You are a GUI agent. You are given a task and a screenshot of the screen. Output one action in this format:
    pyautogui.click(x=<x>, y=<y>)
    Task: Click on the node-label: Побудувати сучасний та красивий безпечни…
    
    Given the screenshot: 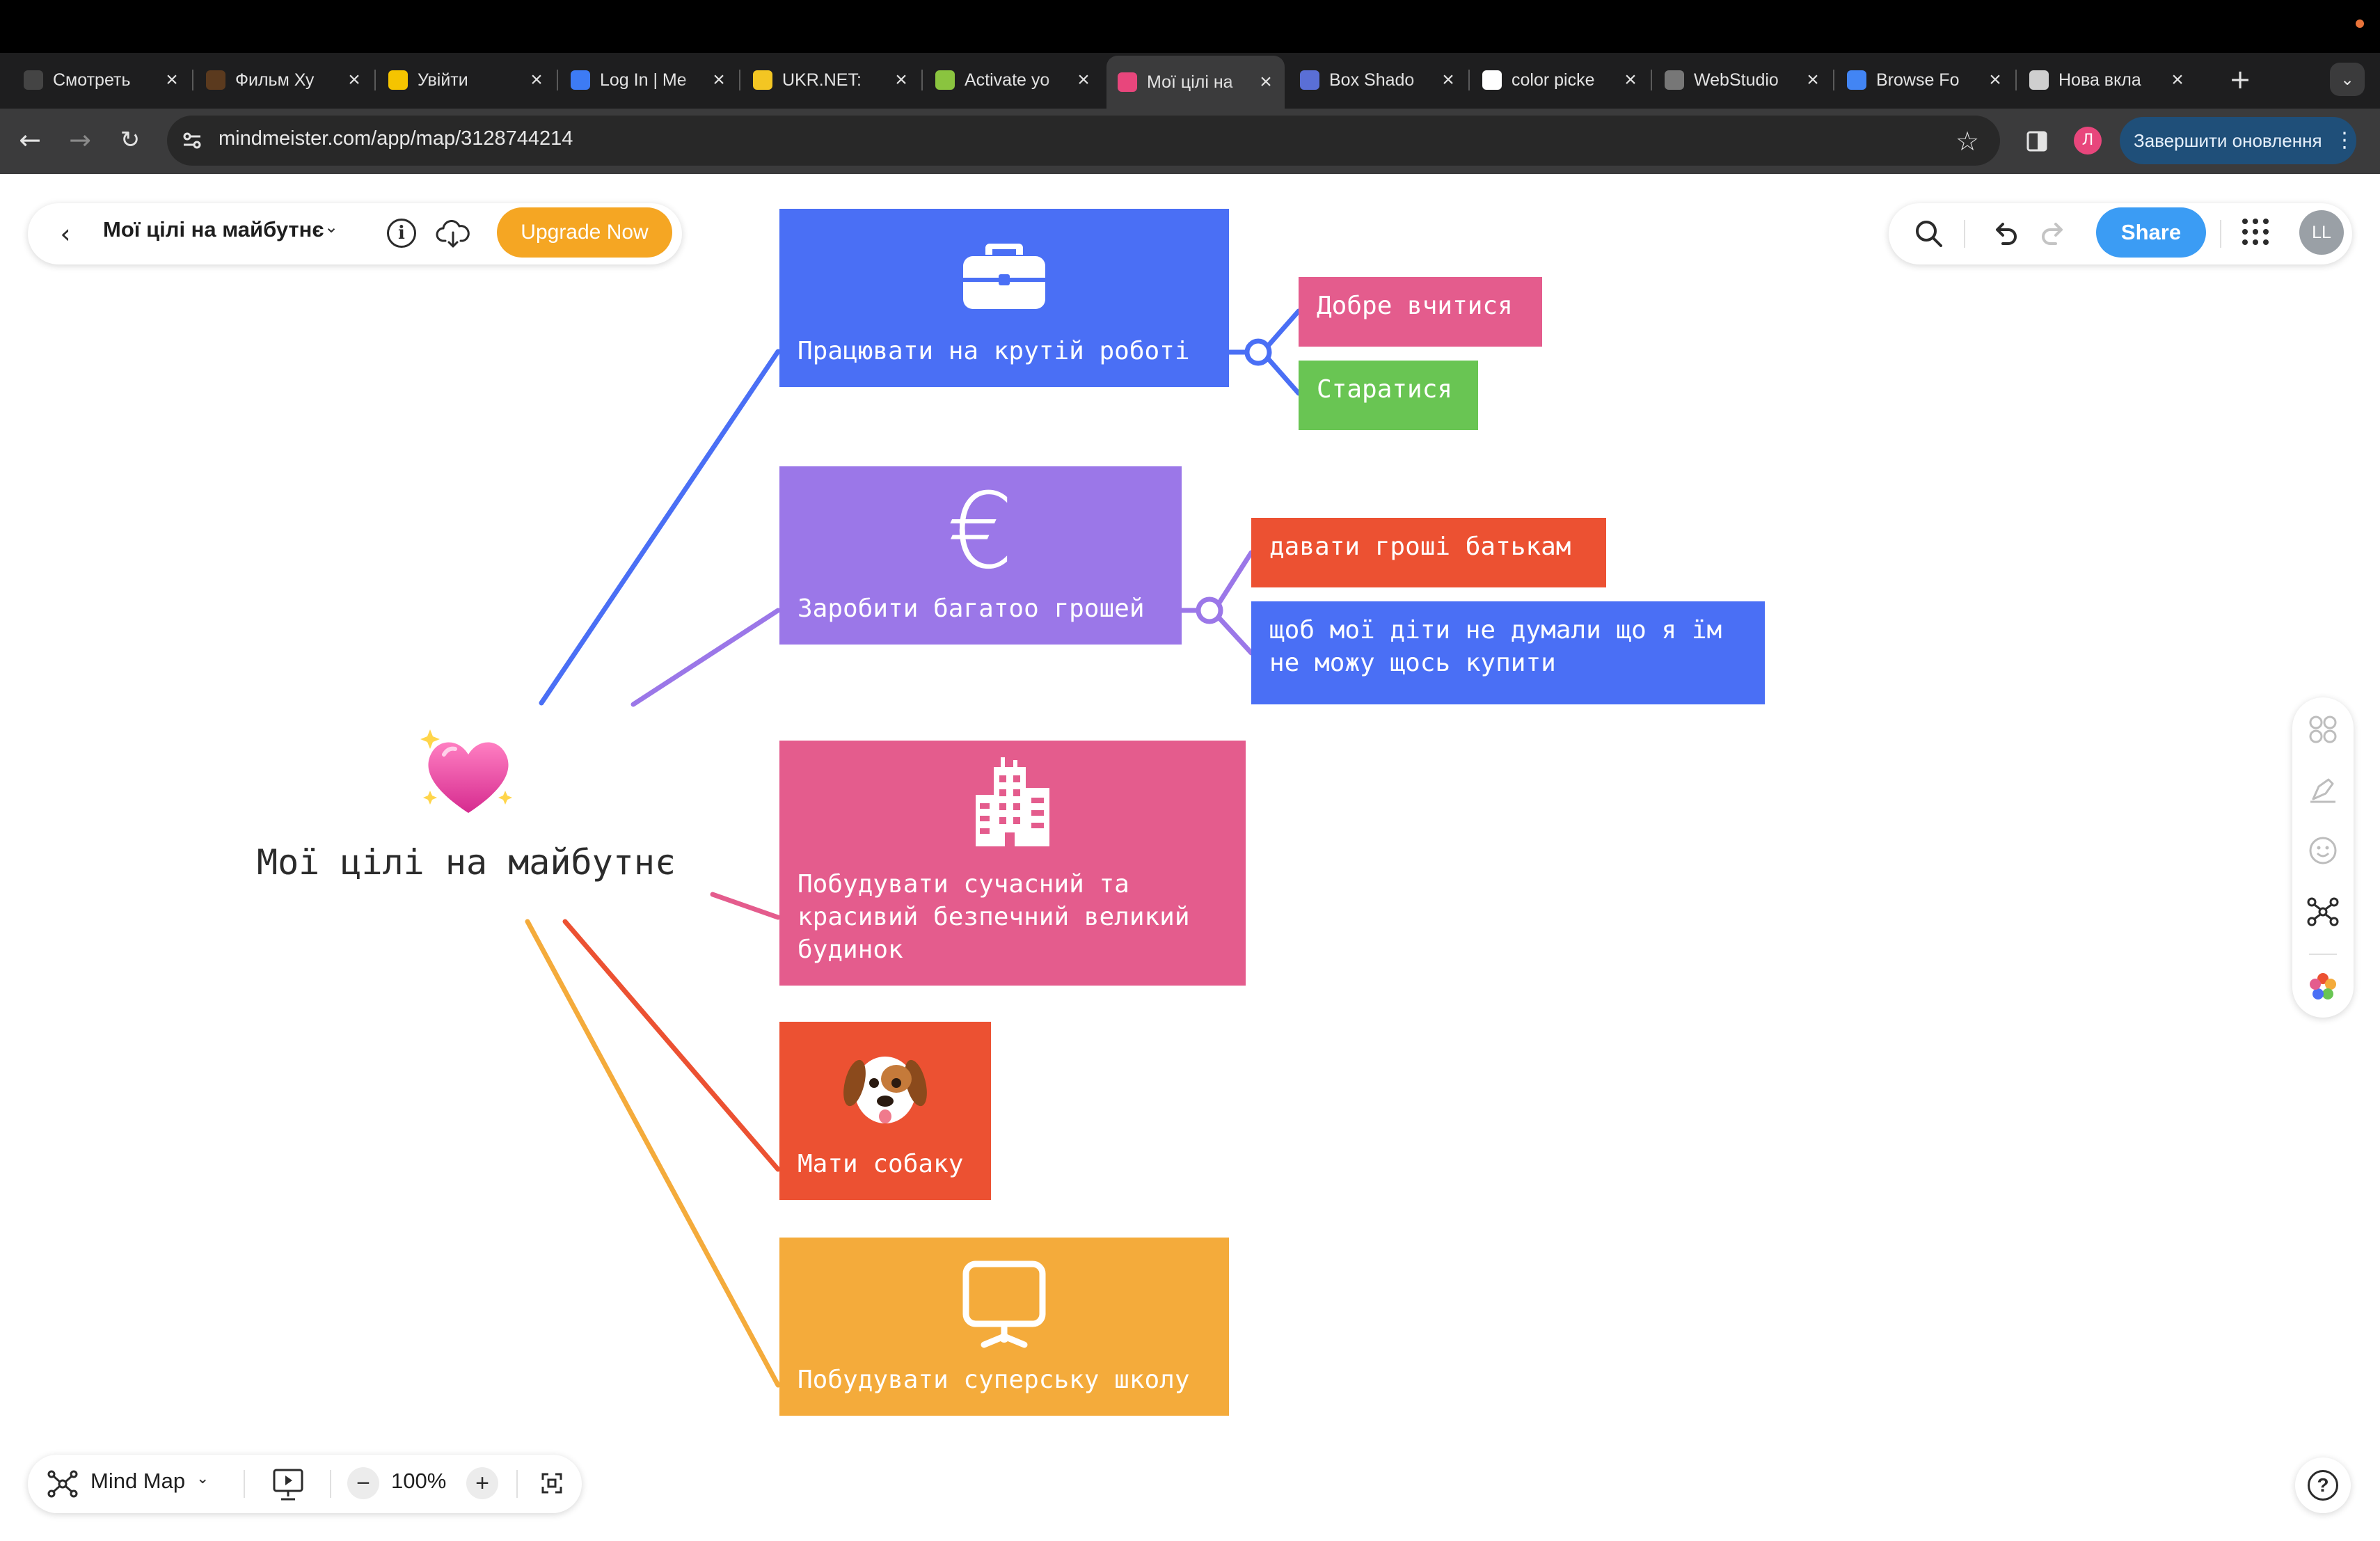 What is the action you would take?
    pyautogui.click(x=994, y=917)
    